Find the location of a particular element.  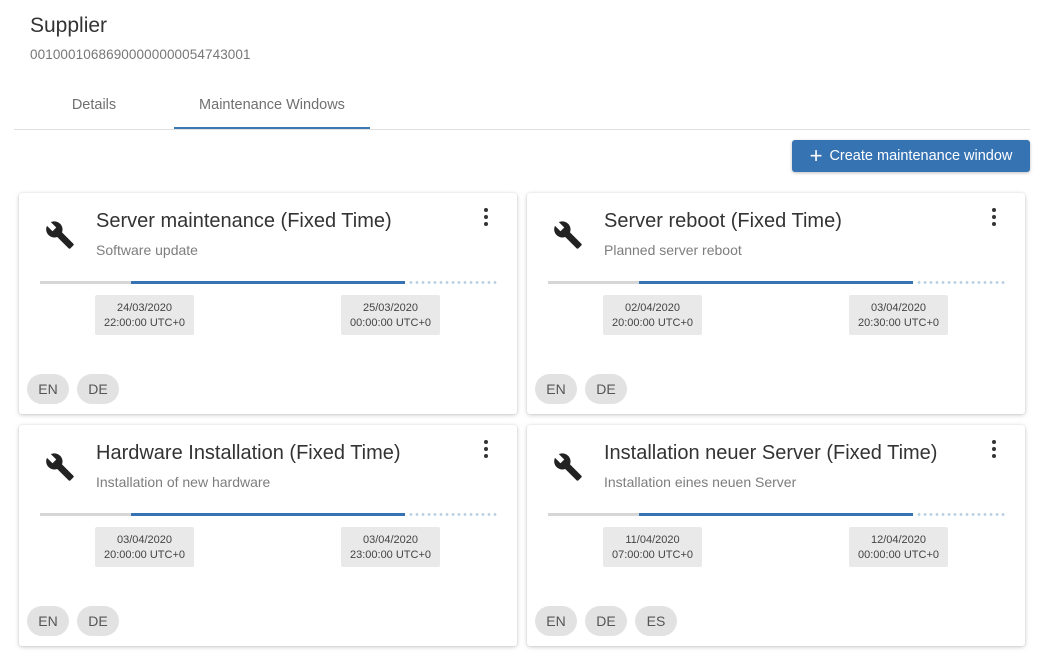

end-time: 20:30:00 UTC+0 is located at coordinates (898, 323).